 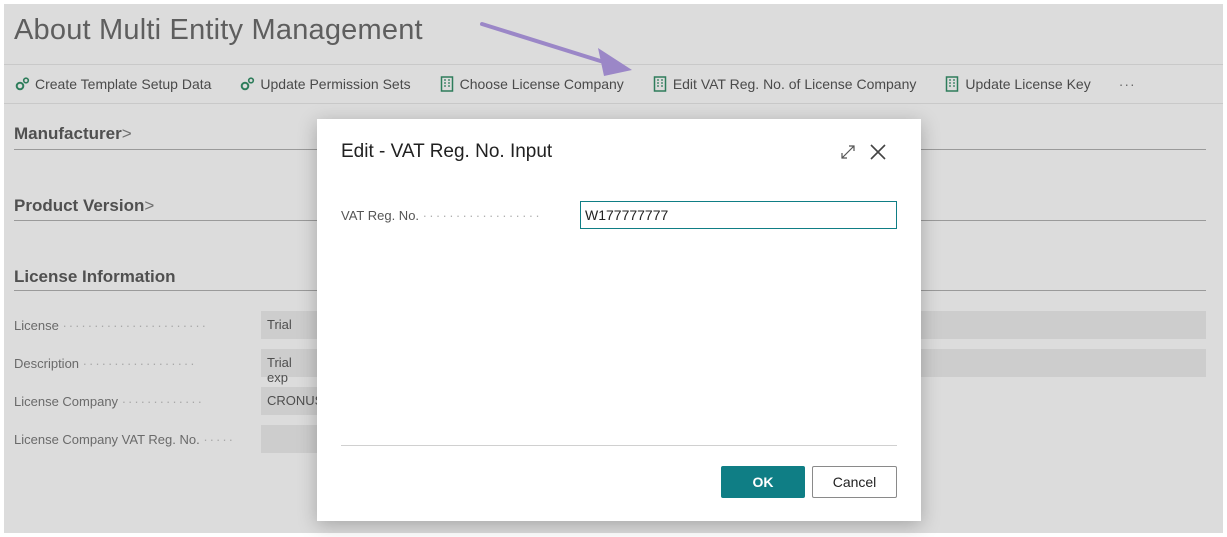 What do you see at coordinates (878, 152) in the screenshot?
I see `close-icon` at bounding box center [878, 152].